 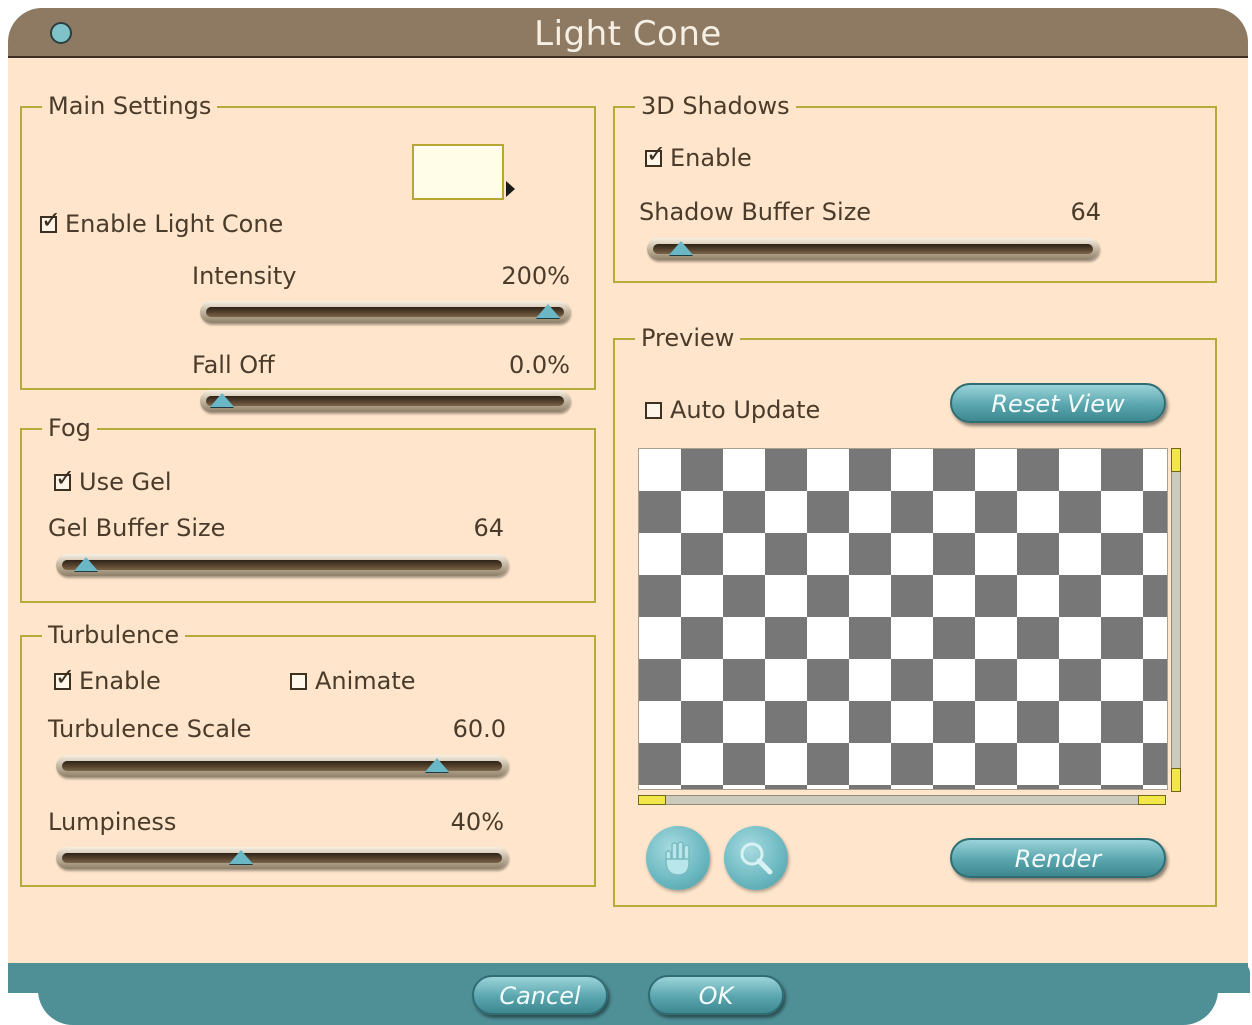 What do you see at coordinates (130, 106) in the screenshot?
I see `main-settings-title: Main Settings` at bounding box center [130, 106].